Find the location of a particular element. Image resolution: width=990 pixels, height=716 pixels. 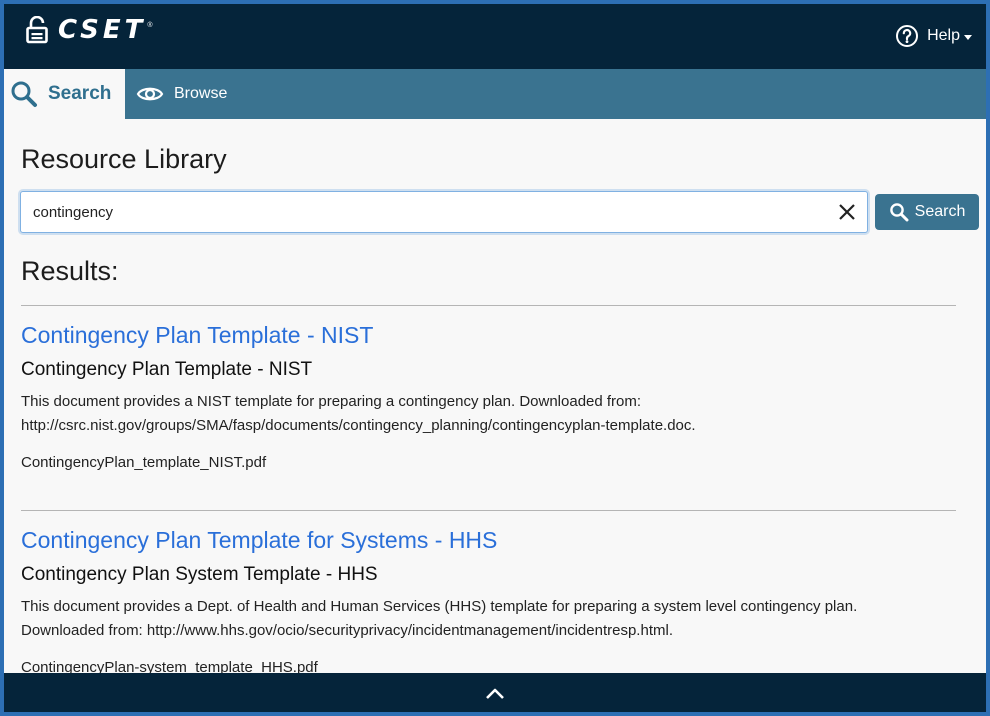

cset-logo: CSET ® is located at coordinates (89, 30).